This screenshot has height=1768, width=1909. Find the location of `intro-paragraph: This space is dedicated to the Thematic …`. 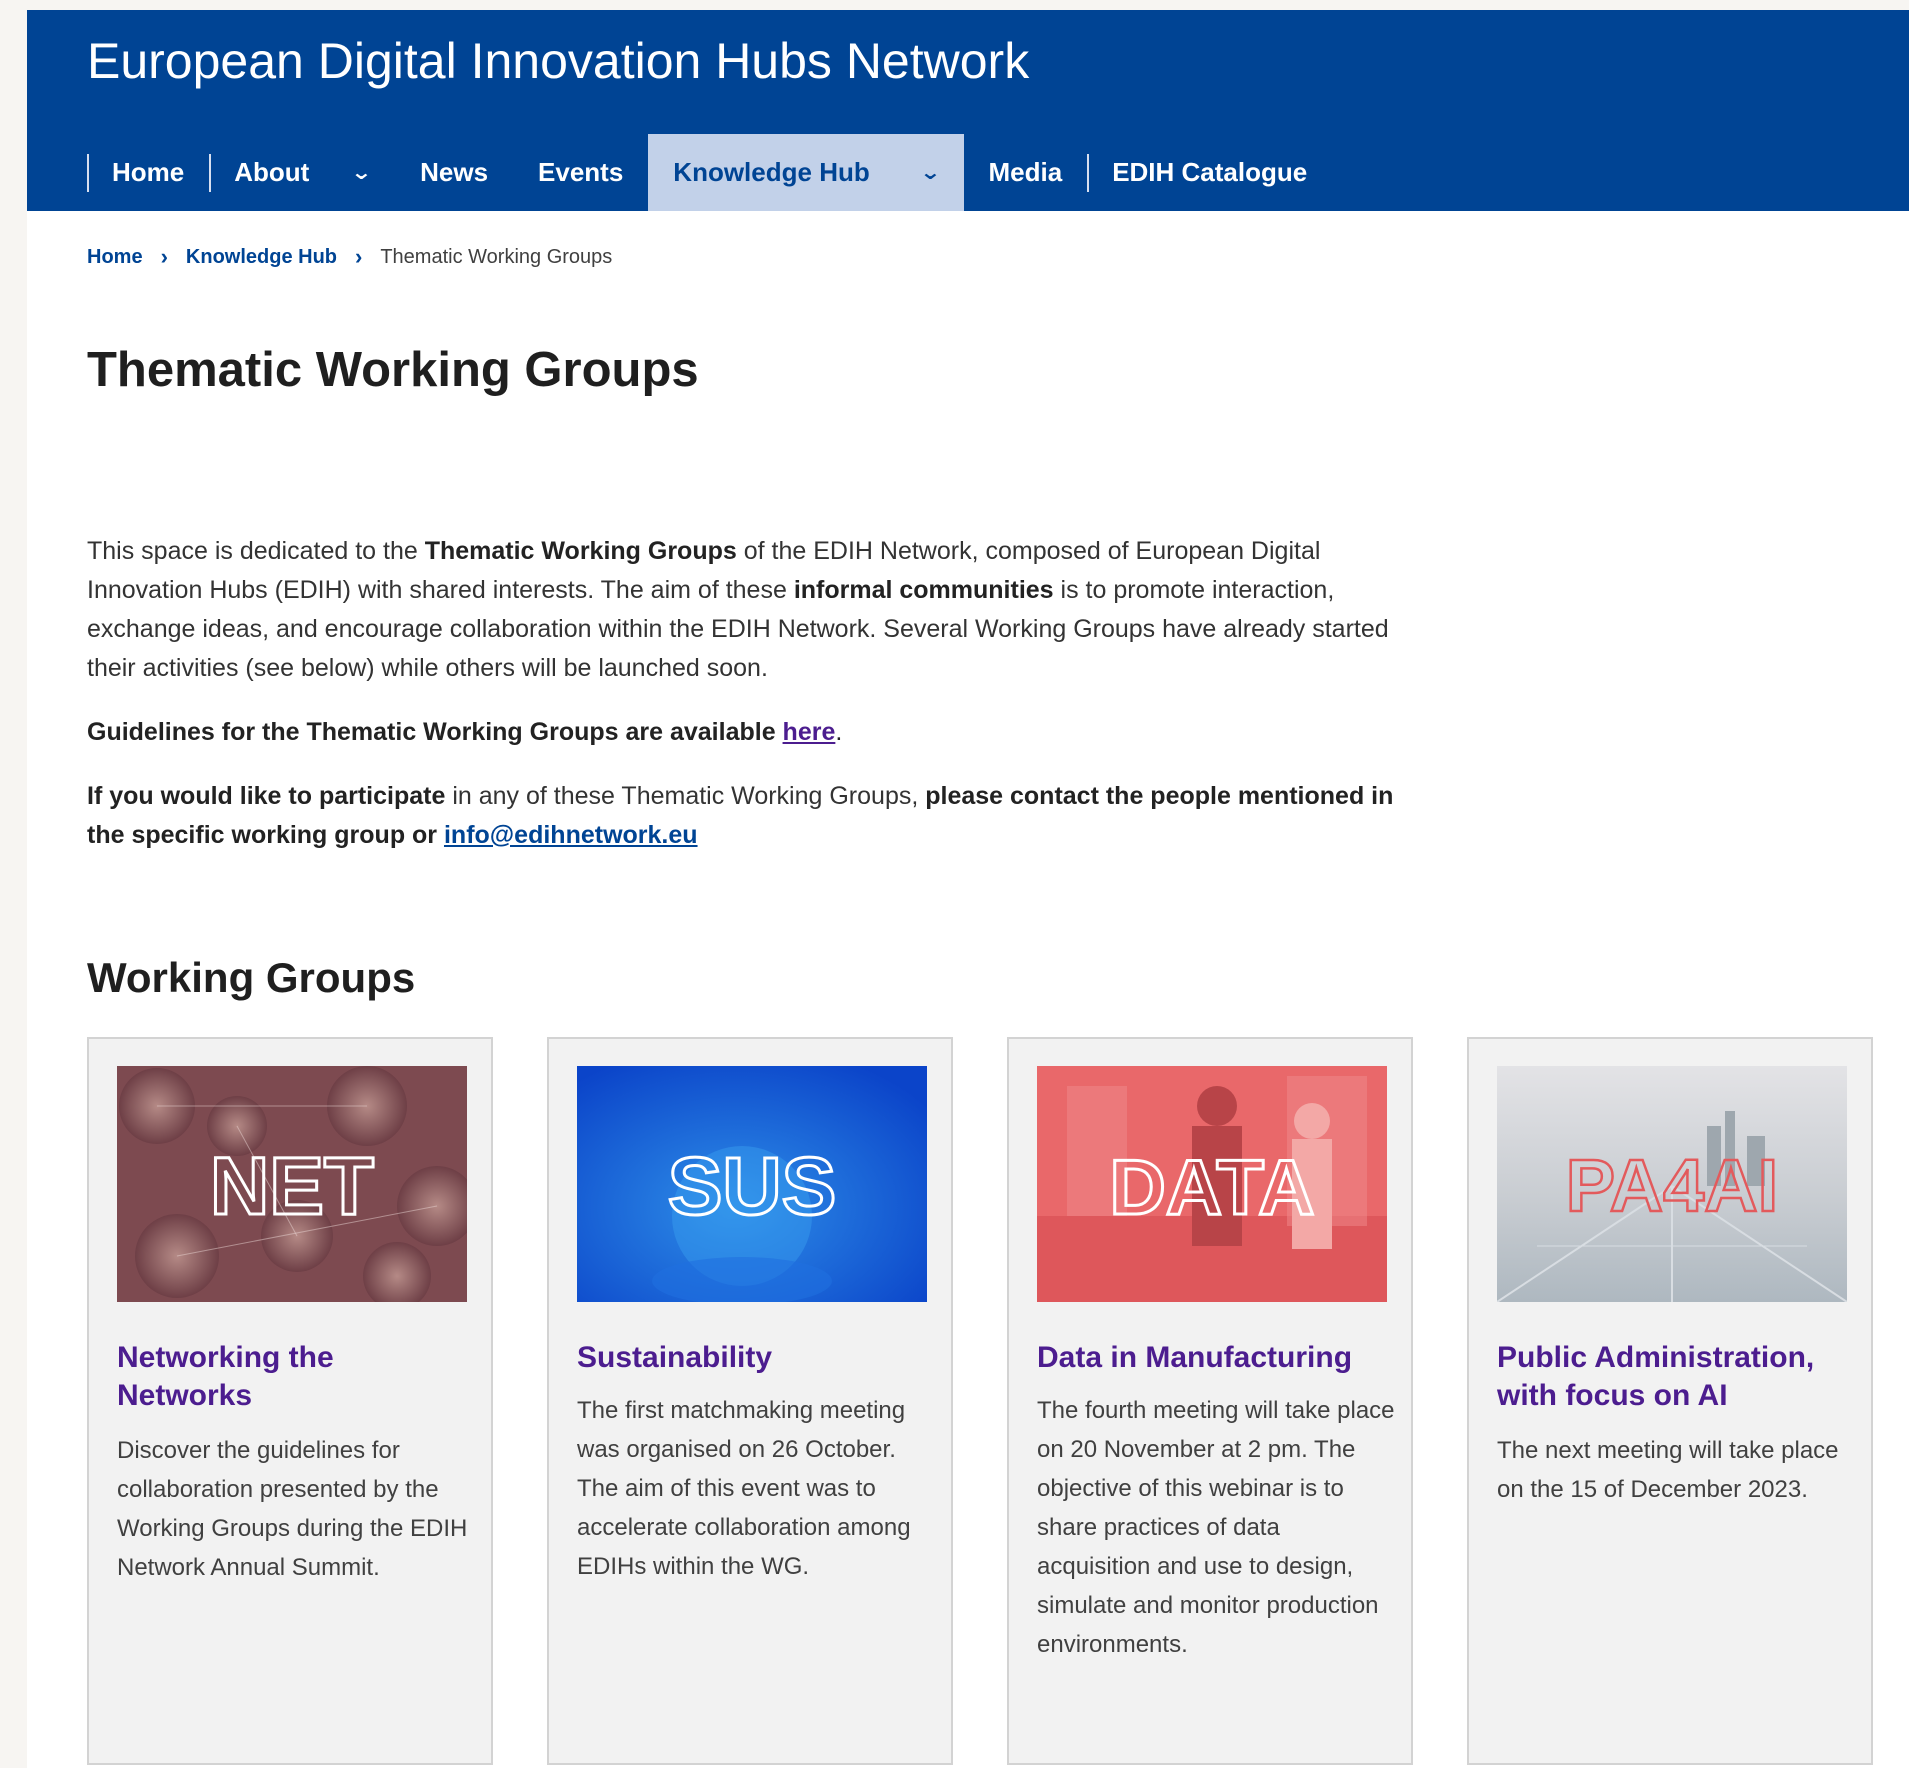

intro-paragraph: This space is dedicated to the Thematic … is located at coordinates (747, 610).